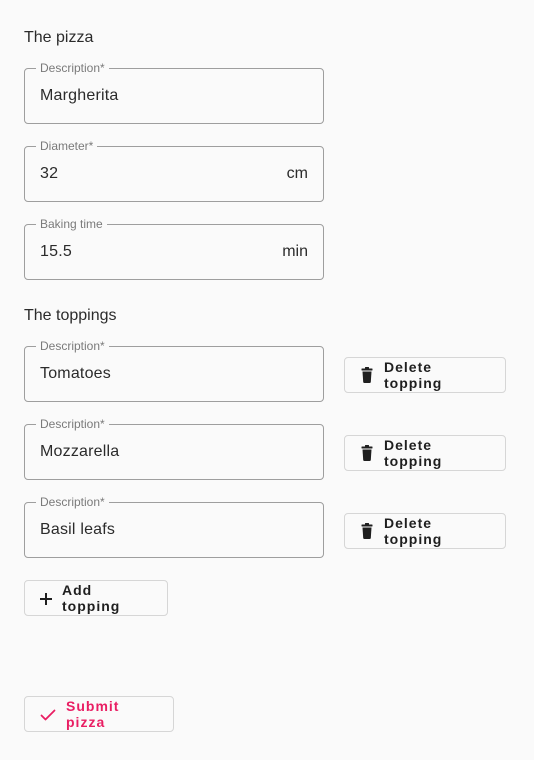  I want to click on topping-description-field: Description* Mozzarella, so click(174, 448).